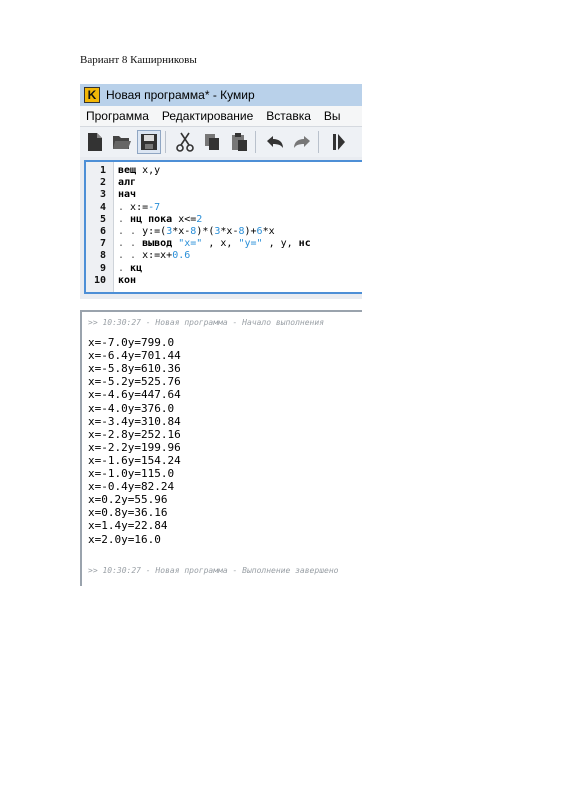  Describe the element at coordinates (224, 183) in the screenshot. I see `code-line: 2 алг` at that location.